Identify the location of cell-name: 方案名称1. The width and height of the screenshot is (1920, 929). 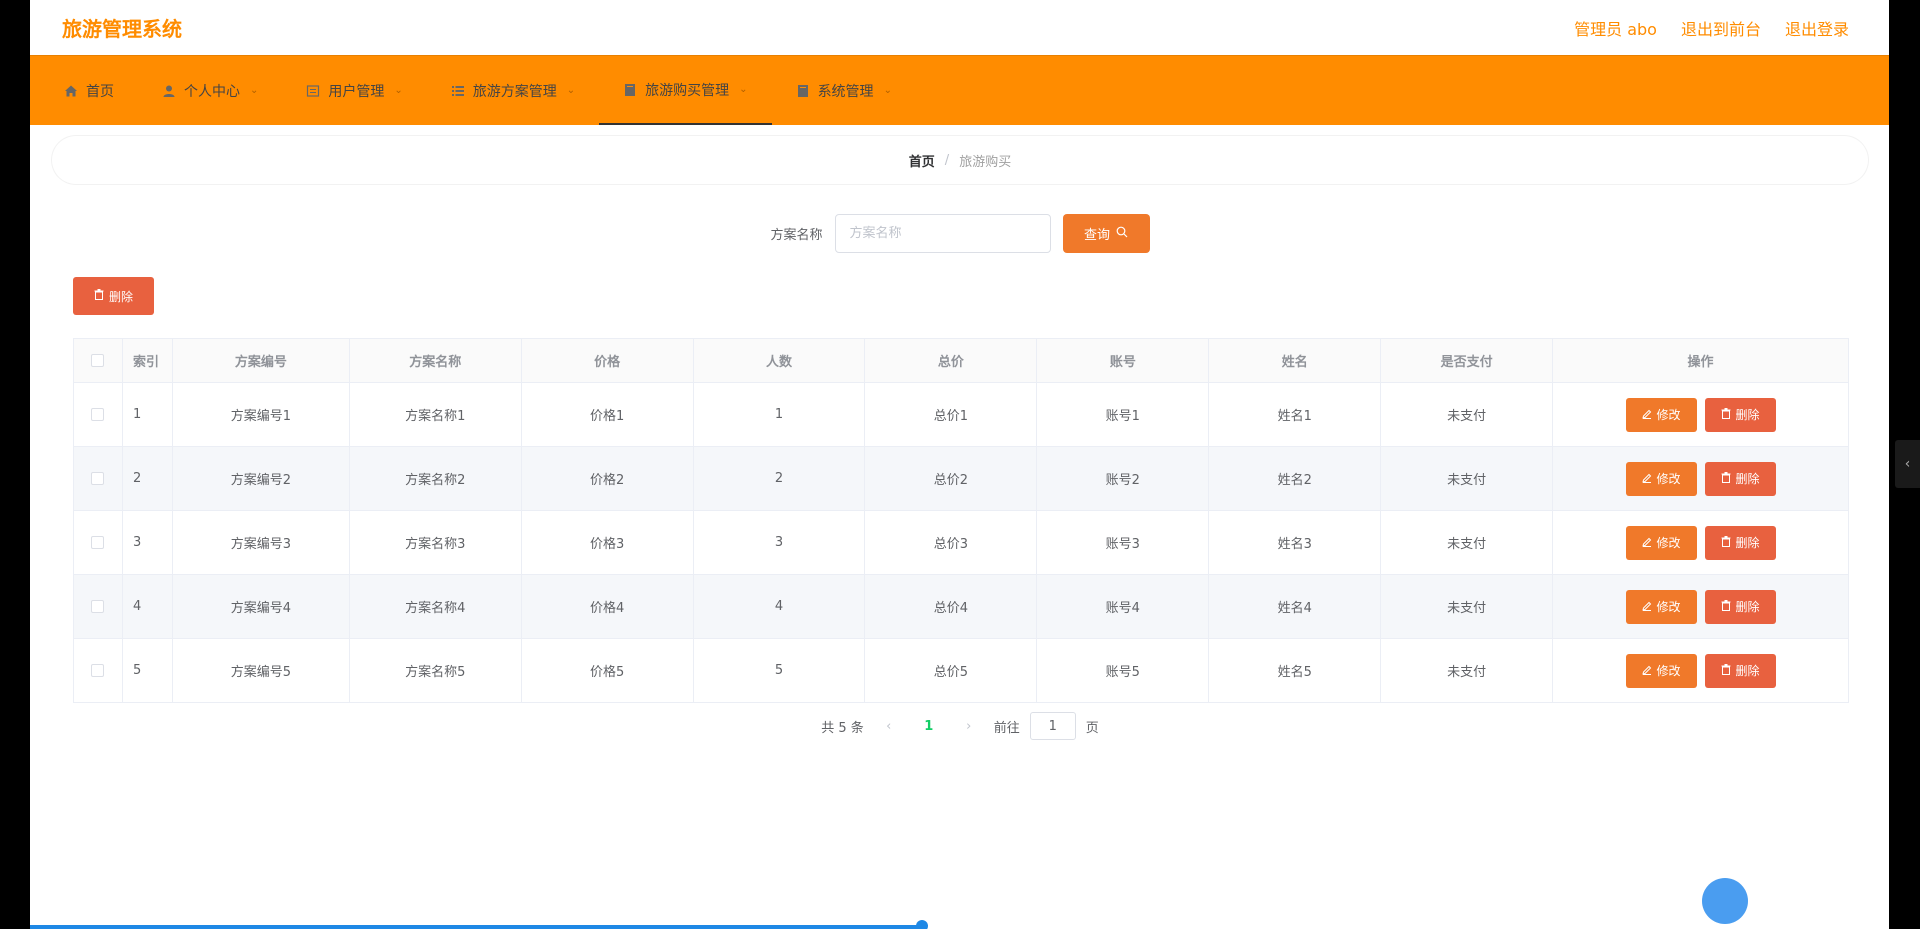
(435, 414).